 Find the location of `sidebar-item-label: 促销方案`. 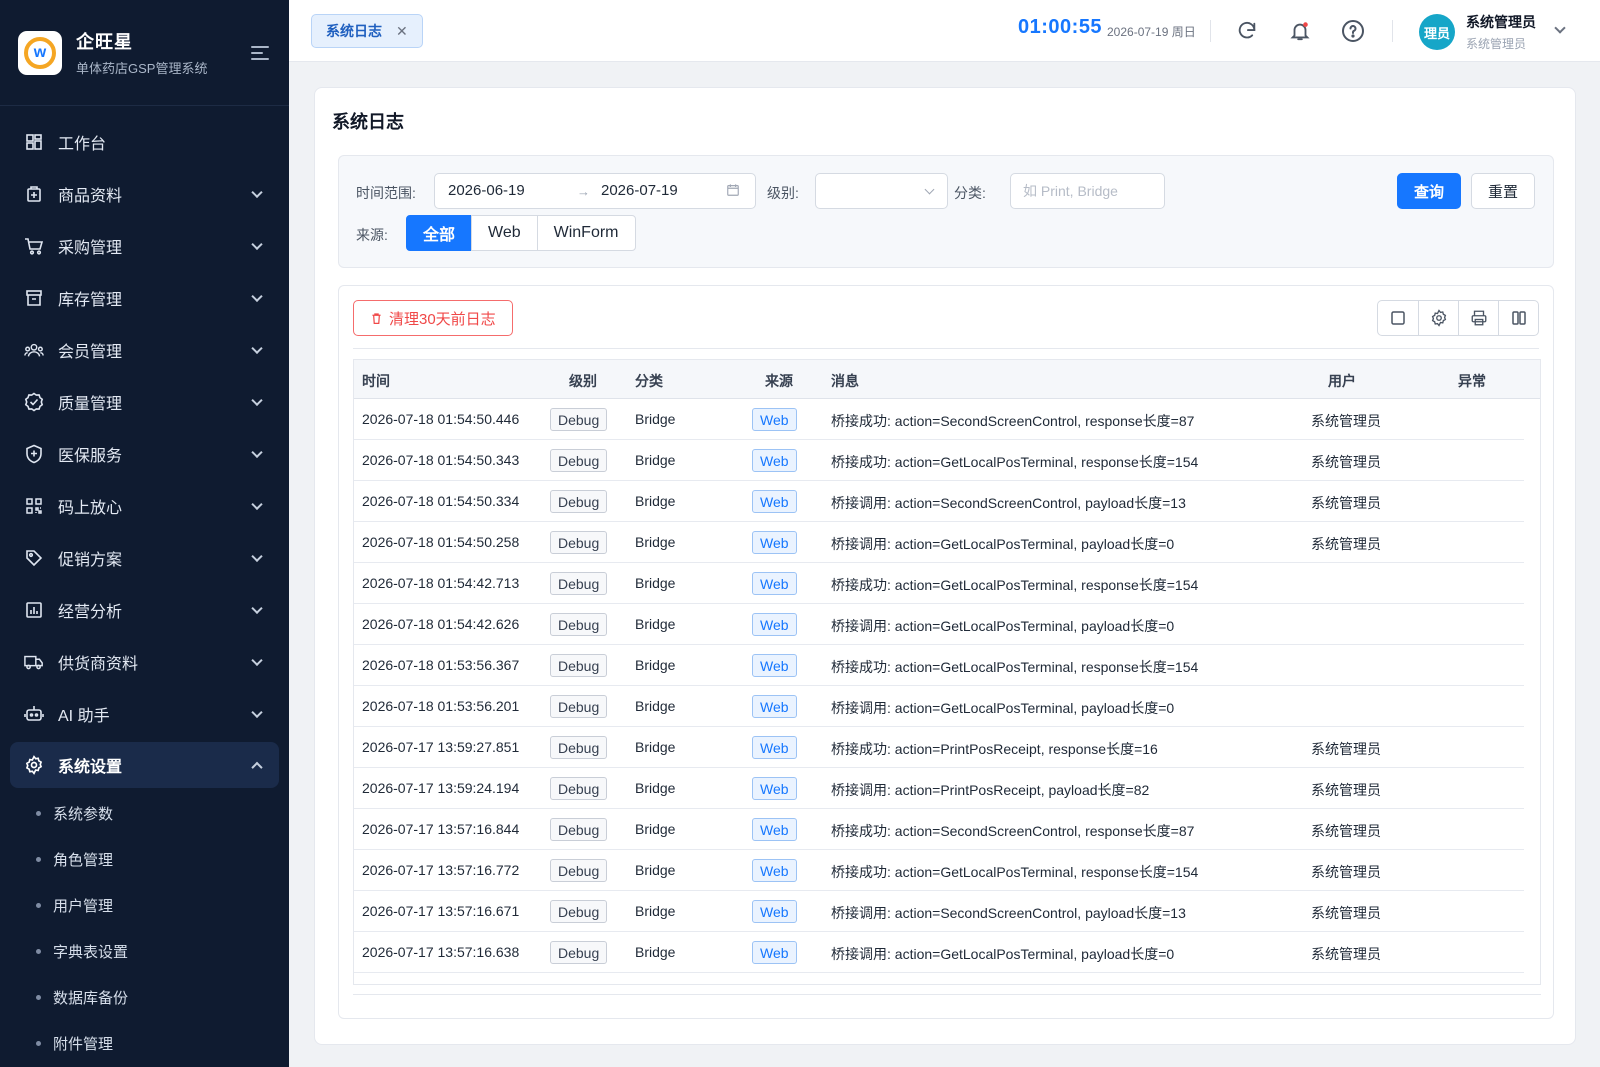

sidebar-item-label: 促销方案 is located at coordinates (90, 560).